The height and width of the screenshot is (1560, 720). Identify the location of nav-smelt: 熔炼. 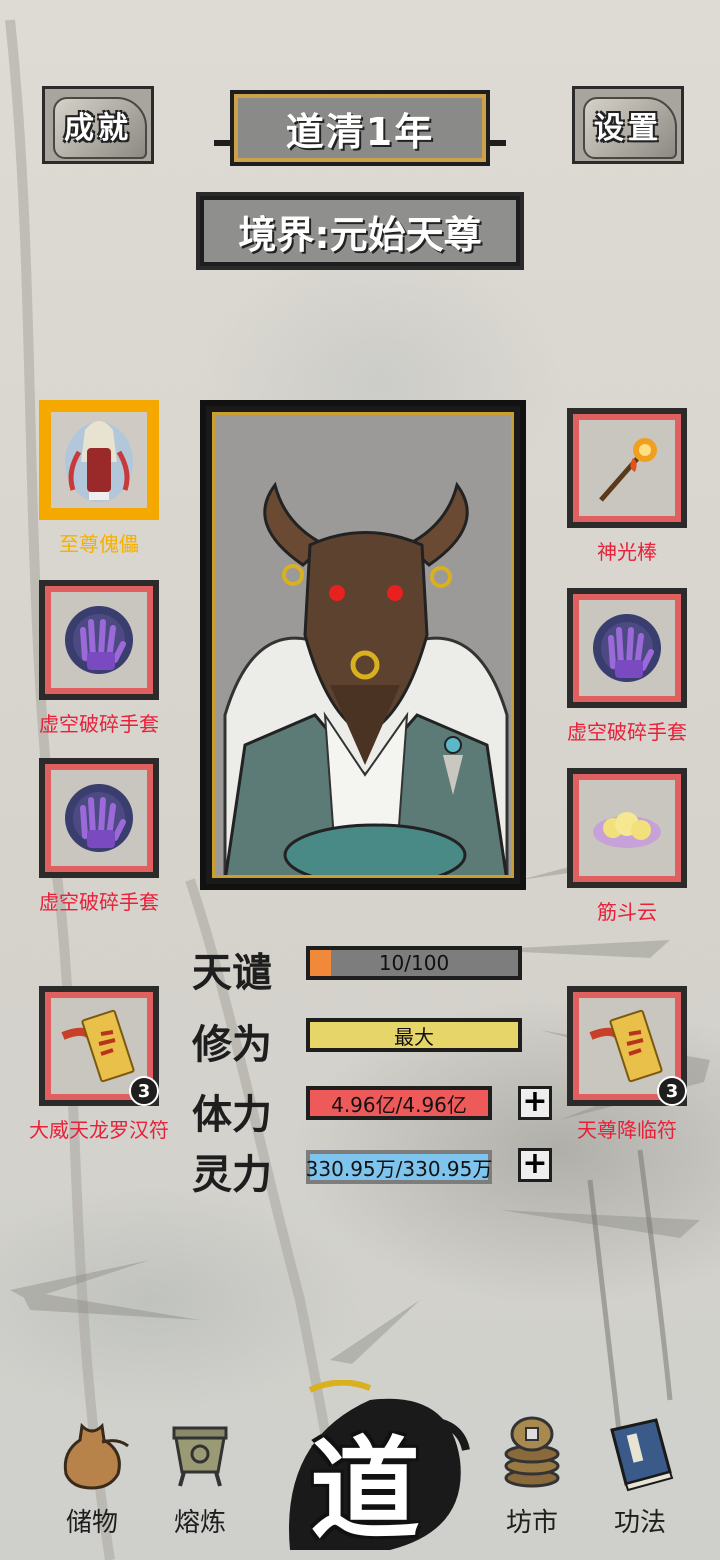
(200, 1475).